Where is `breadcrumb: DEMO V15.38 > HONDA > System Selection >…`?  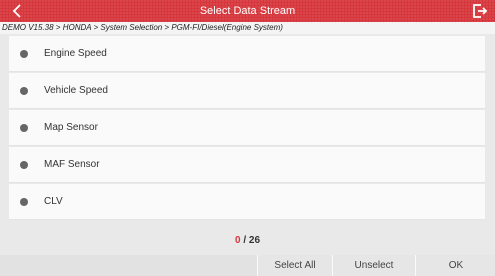
breadcrumb: DEMO V15.38 > HONDA > System Selection >… is located at coordinates (247, 28).